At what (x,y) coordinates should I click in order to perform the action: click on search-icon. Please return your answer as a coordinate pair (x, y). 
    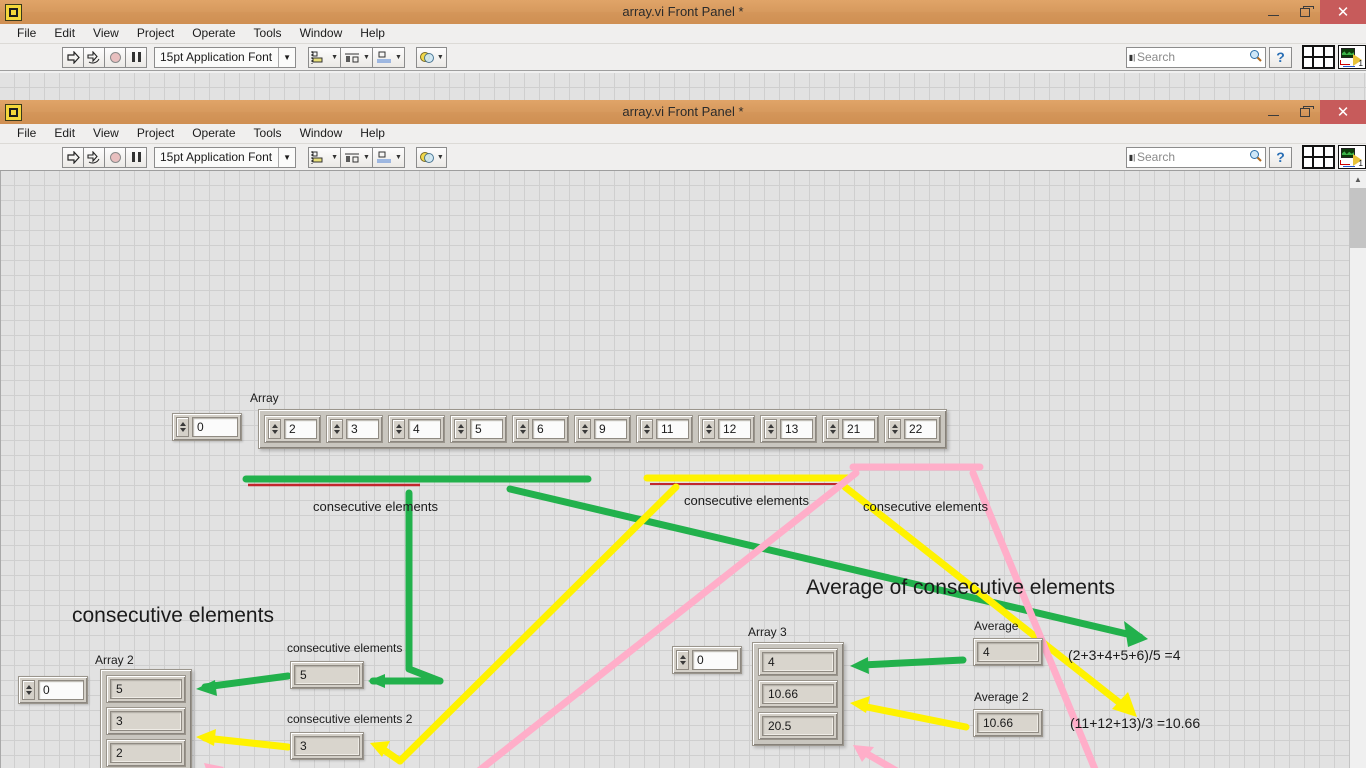
    Looking at the image, I should click on (1255, 157).